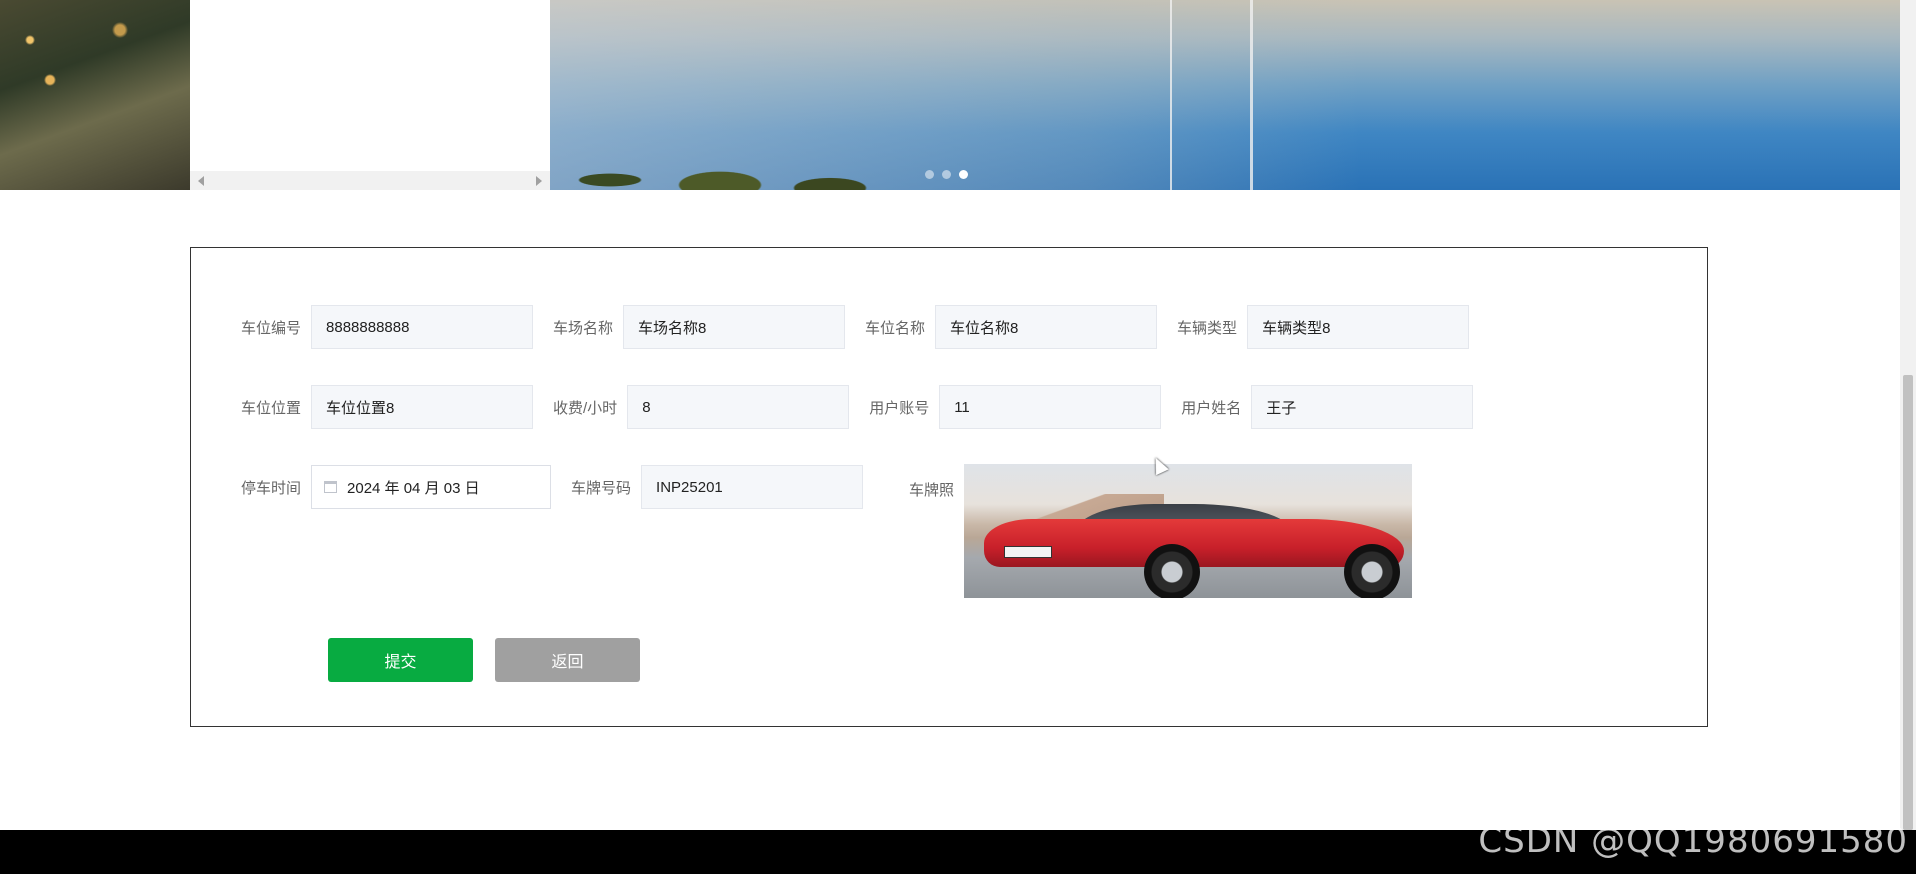 This screenshot has height=874, width=1916. Describe the element at coordinates (400, 660) in the screenshot. I see `submit-button: 提交` at that location.